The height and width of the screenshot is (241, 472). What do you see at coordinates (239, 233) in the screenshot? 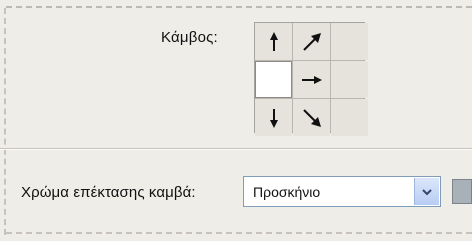
I see `bottom-border` at bounding box center [239, 233].